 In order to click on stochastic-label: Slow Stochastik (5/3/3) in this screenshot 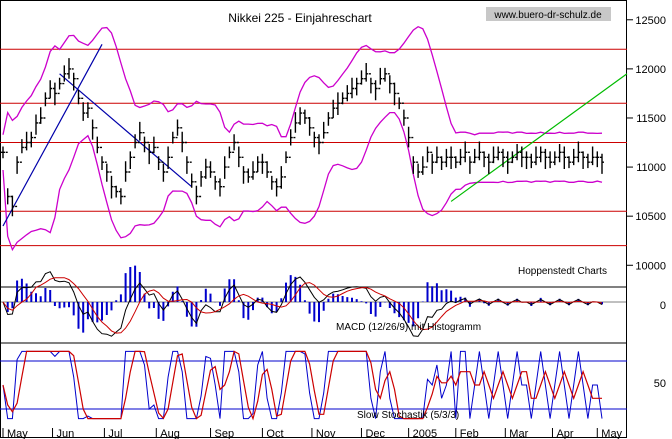, I will do `click(408, 415)`.